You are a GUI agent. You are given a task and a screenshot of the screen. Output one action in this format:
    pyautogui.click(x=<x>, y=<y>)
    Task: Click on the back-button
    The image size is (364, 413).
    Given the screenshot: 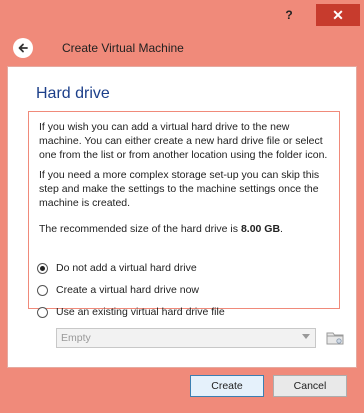 What is the action you would take?
    pyautogui.click(x=23, y=48)
    